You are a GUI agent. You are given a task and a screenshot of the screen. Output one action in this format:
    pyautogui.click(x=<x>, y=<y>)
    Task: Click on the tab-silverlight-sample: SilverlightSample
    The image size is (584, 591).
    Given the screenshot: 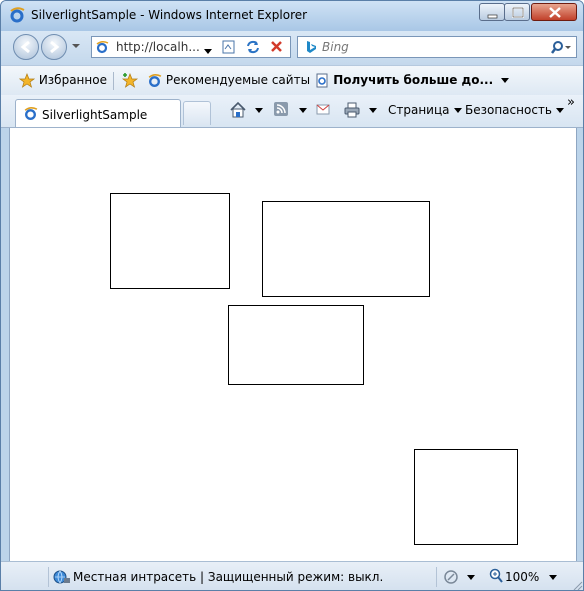 What is the action you would take?
    pyautogui.click(x=98, y=113)
    